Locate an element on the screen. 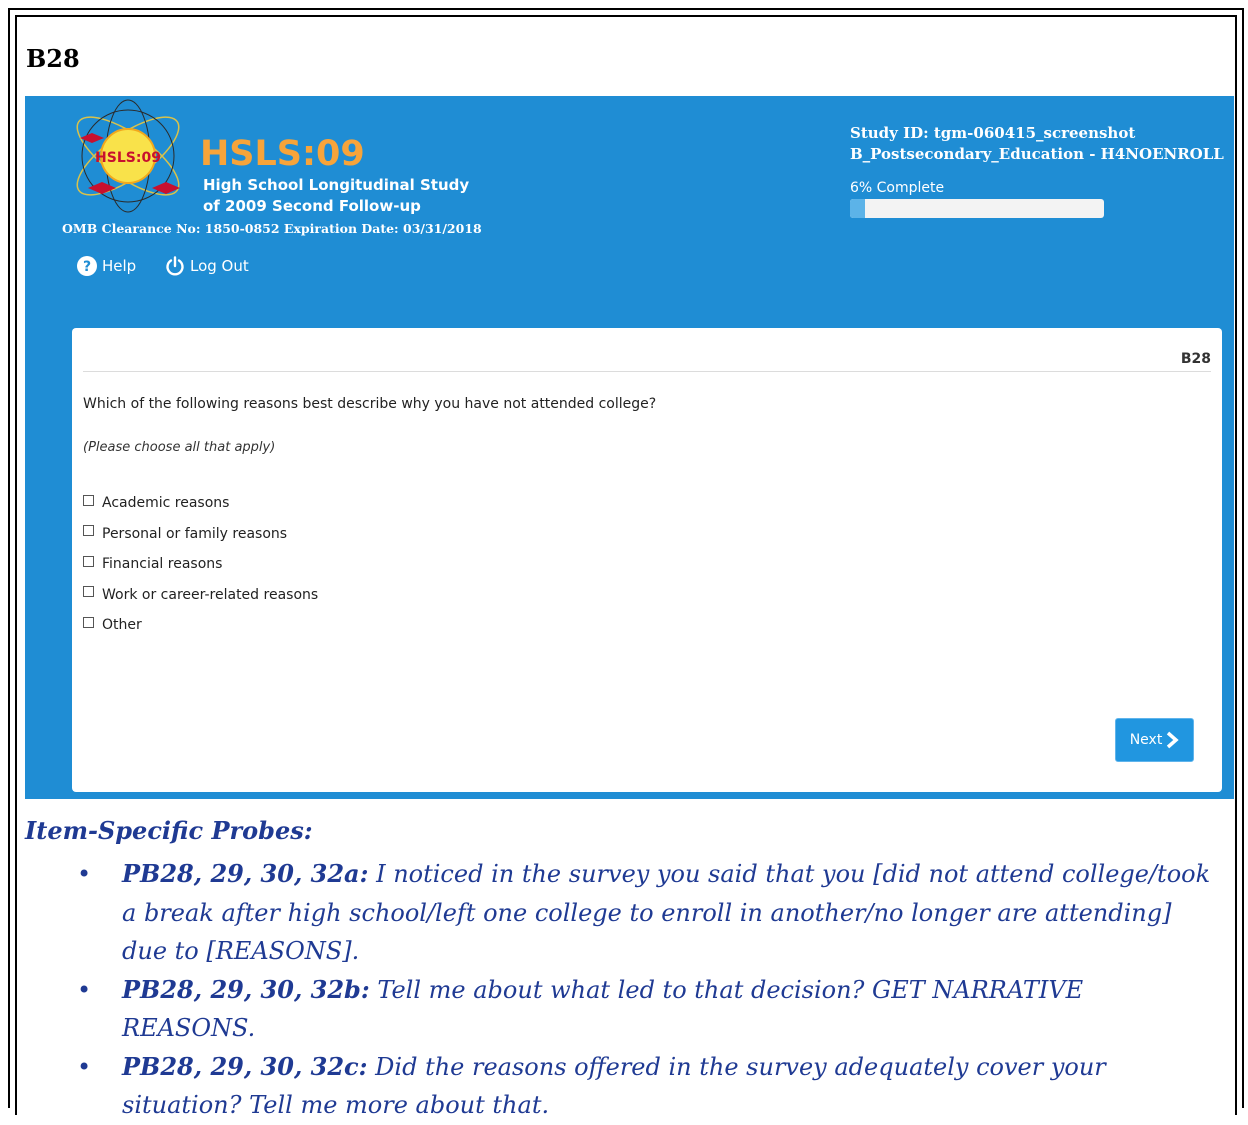 This screenshot has height=1125, width=1248. help-label: Help is located at coordinates (119, 266).